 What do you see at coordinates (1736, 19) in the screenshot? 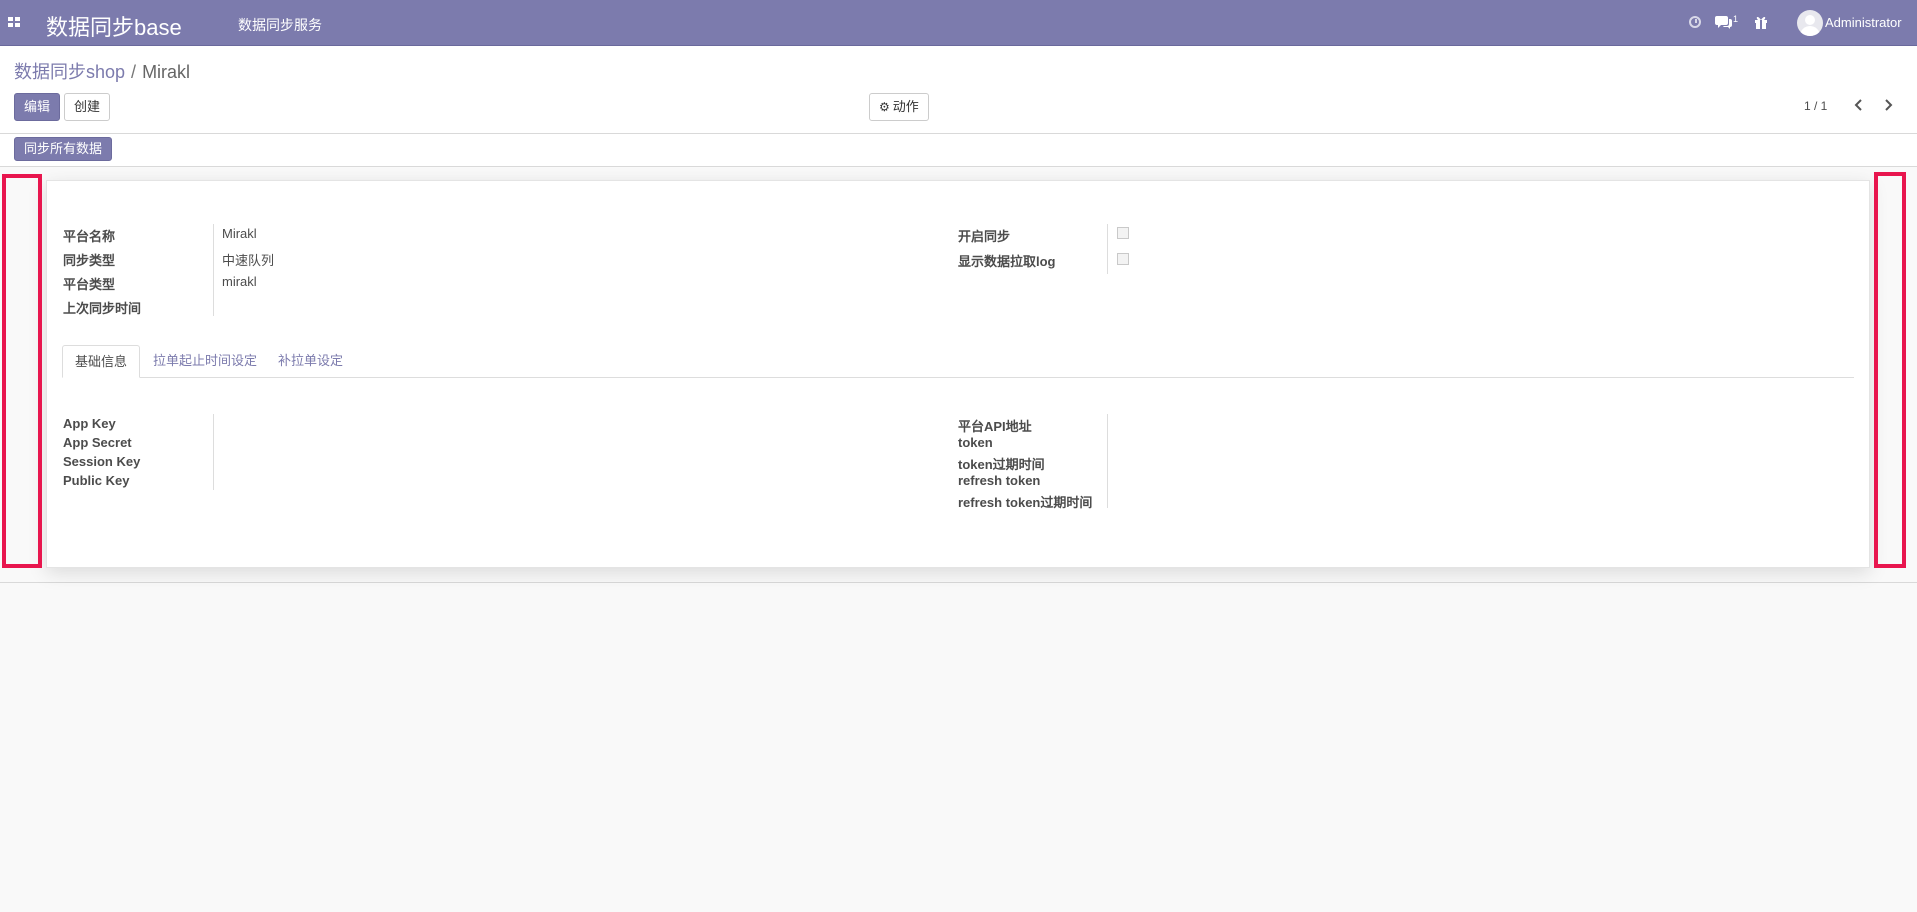
I see `chat-badge: 1` at bounding box center [1736, 19].